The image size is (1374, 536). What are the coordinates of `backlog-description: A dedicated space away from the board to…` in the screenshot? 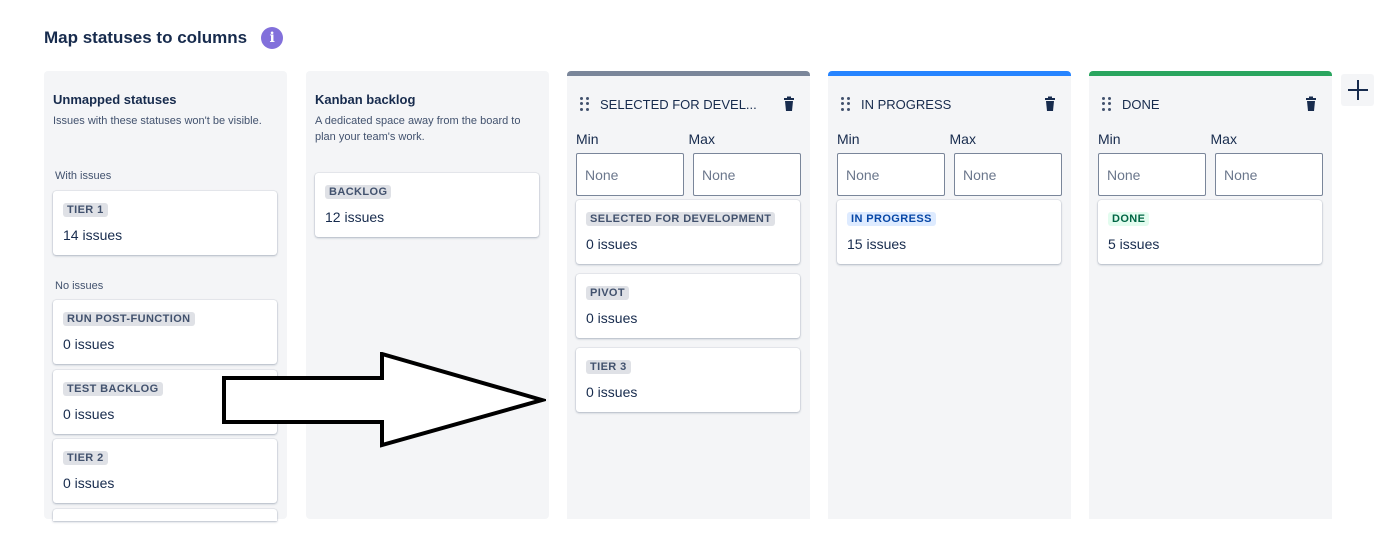 It's located at (418, 129).